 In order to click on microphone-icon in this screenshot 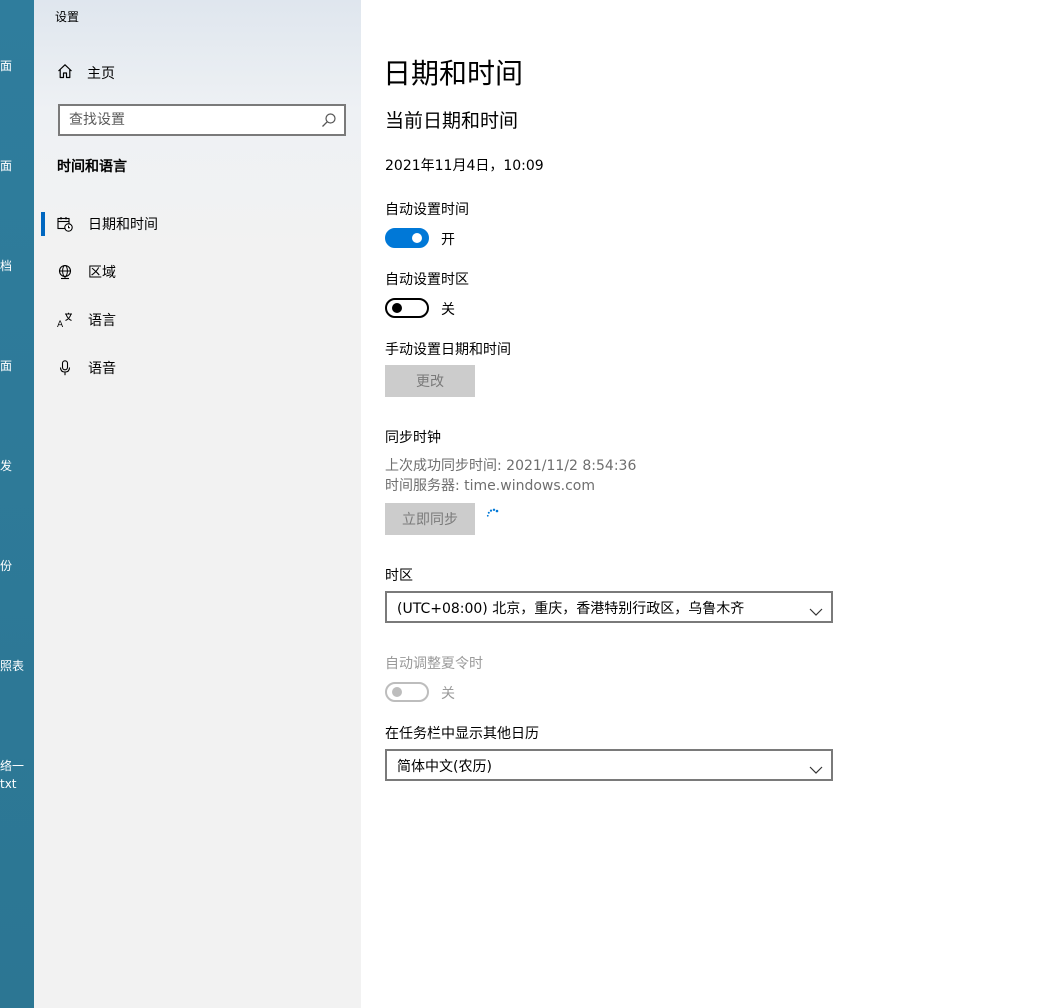, I will do `click(65, 368)`.